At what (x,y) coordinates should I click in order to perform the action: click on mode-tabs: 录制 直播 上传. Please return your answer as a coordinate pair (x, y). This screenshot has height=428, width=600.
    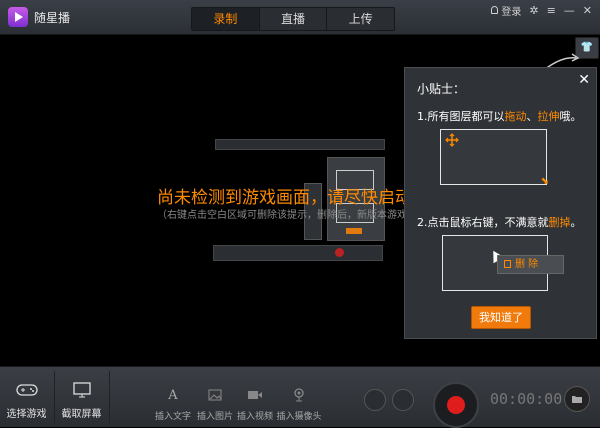
    Looking at the image, I should click on (293, 19).